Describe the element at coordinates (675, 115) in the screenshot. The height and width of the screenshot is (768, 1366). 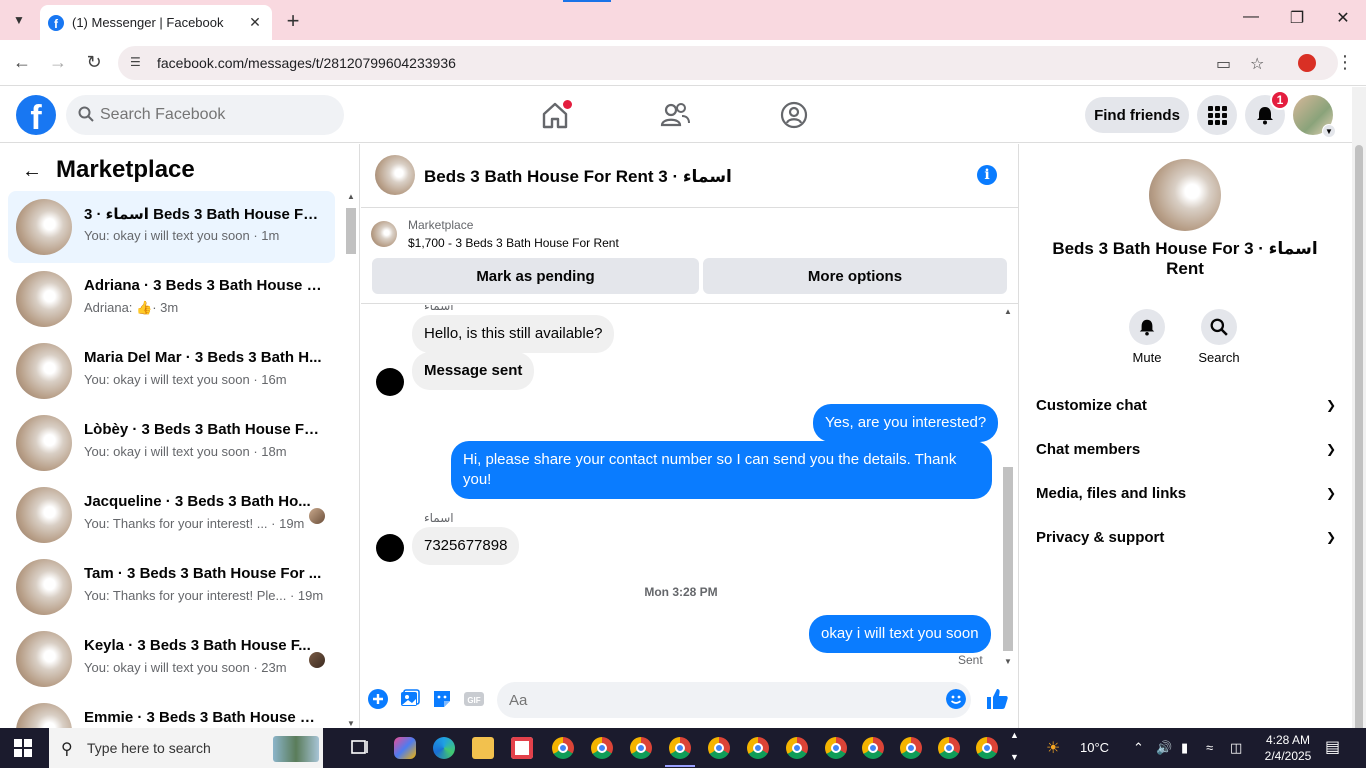
I see `friends-icon` at that location.